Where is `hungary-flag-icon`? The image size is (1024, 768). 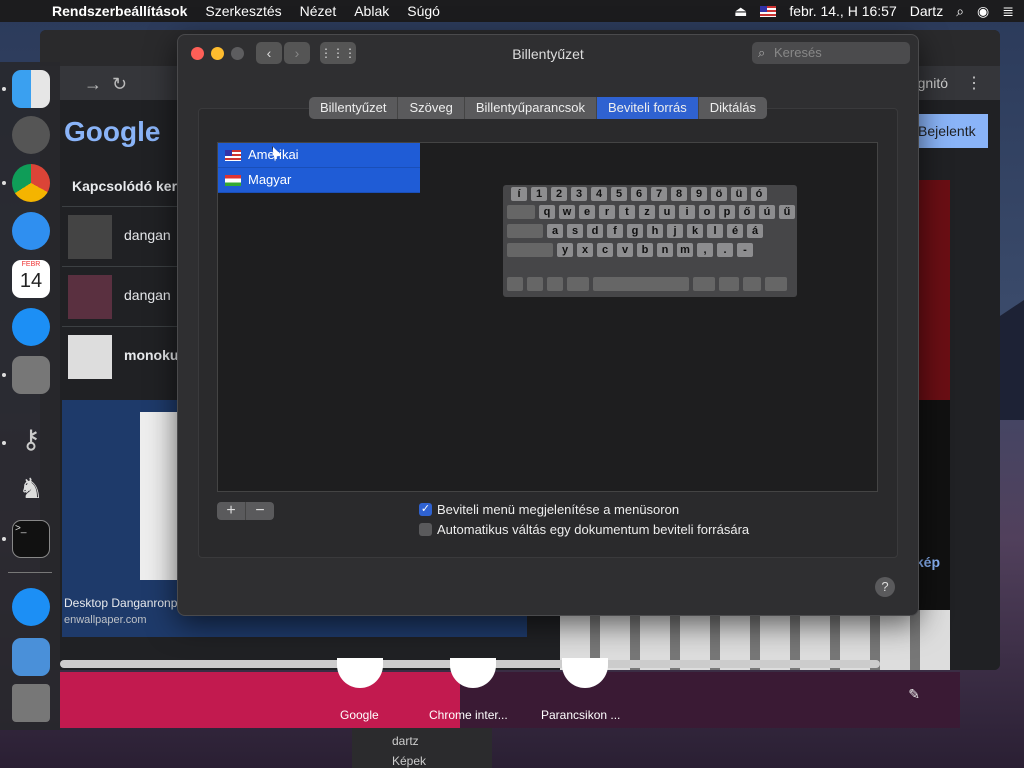
hungary-flag-icon is located at coordinates (233, 180).